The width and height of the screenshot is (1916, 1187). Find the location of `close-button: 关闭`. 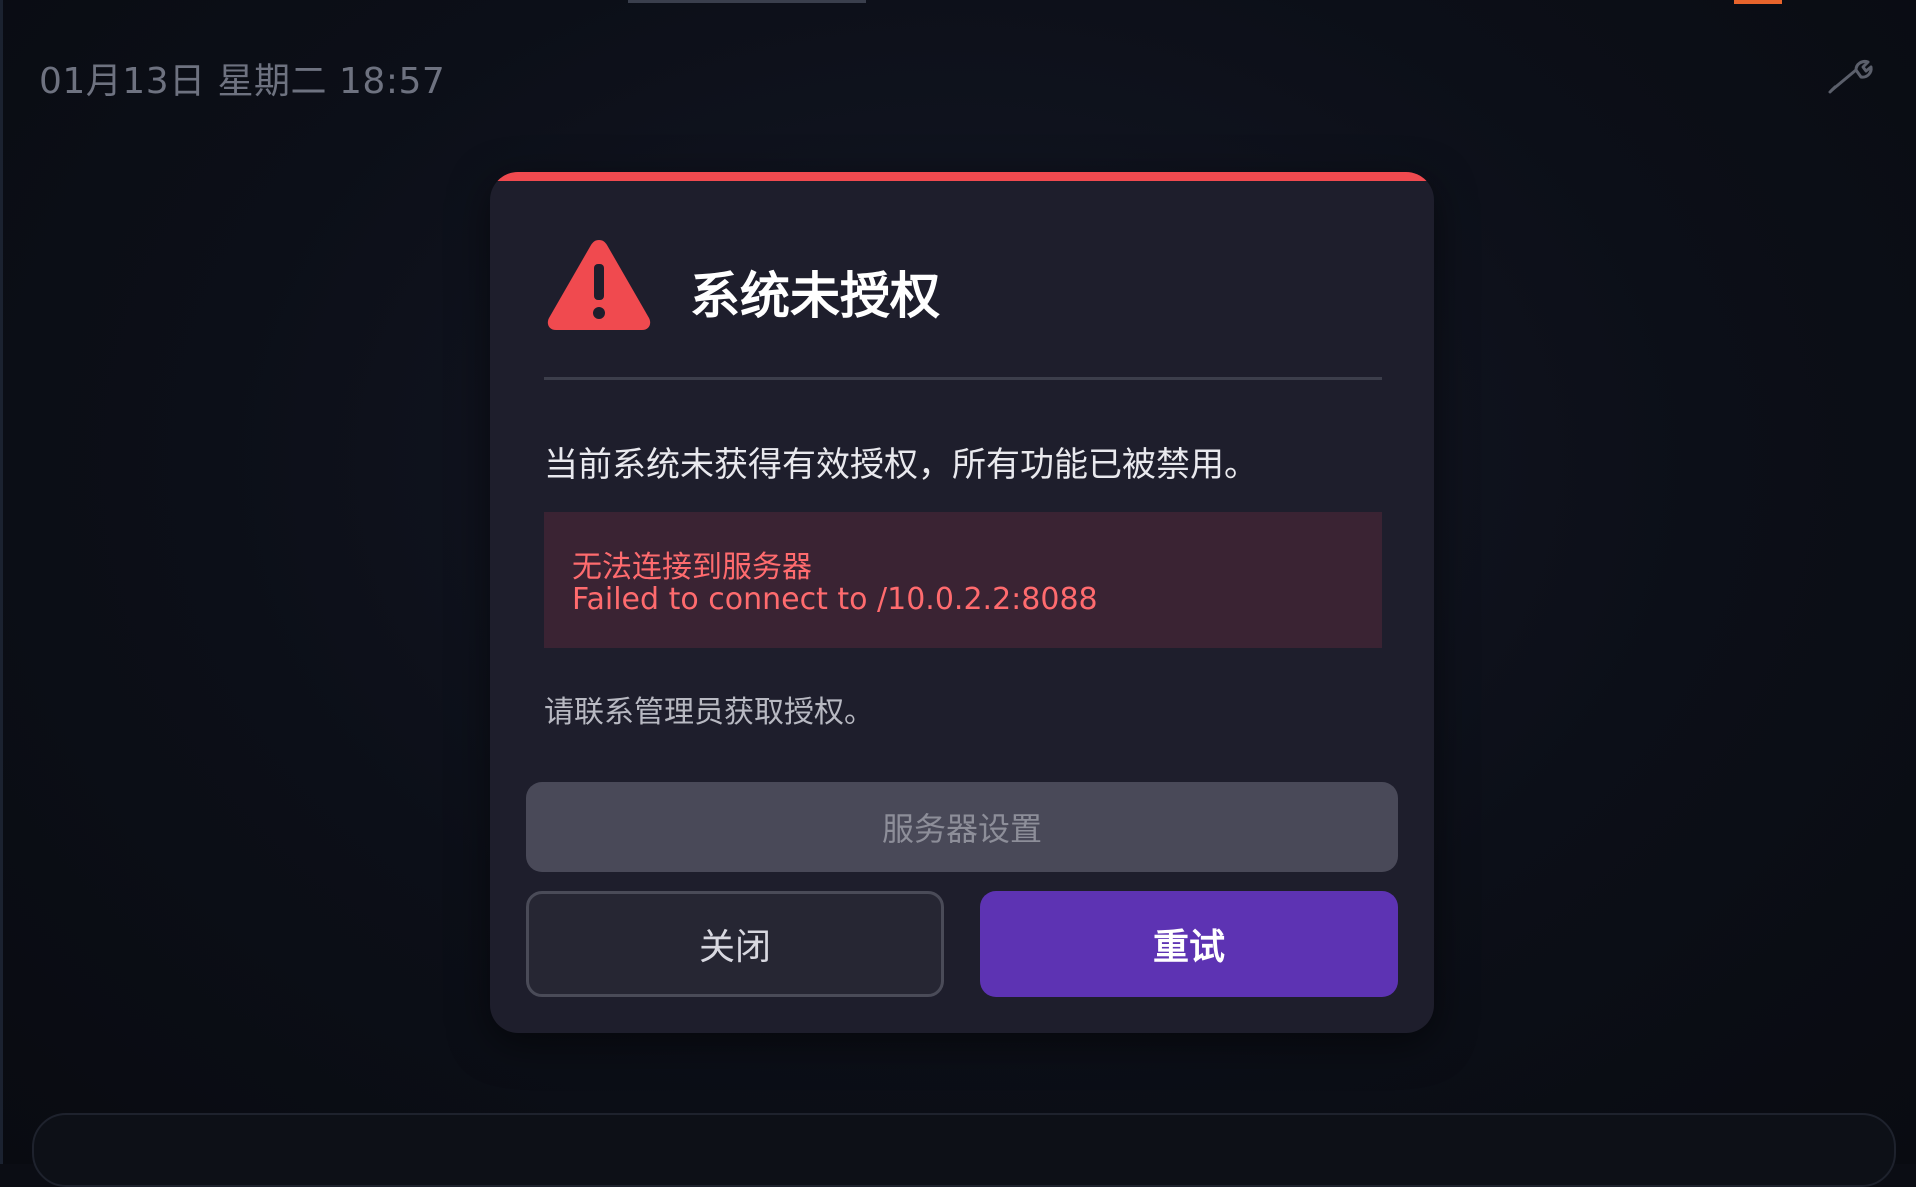

close-button: 关闭 is located at coordinates (735, 944).